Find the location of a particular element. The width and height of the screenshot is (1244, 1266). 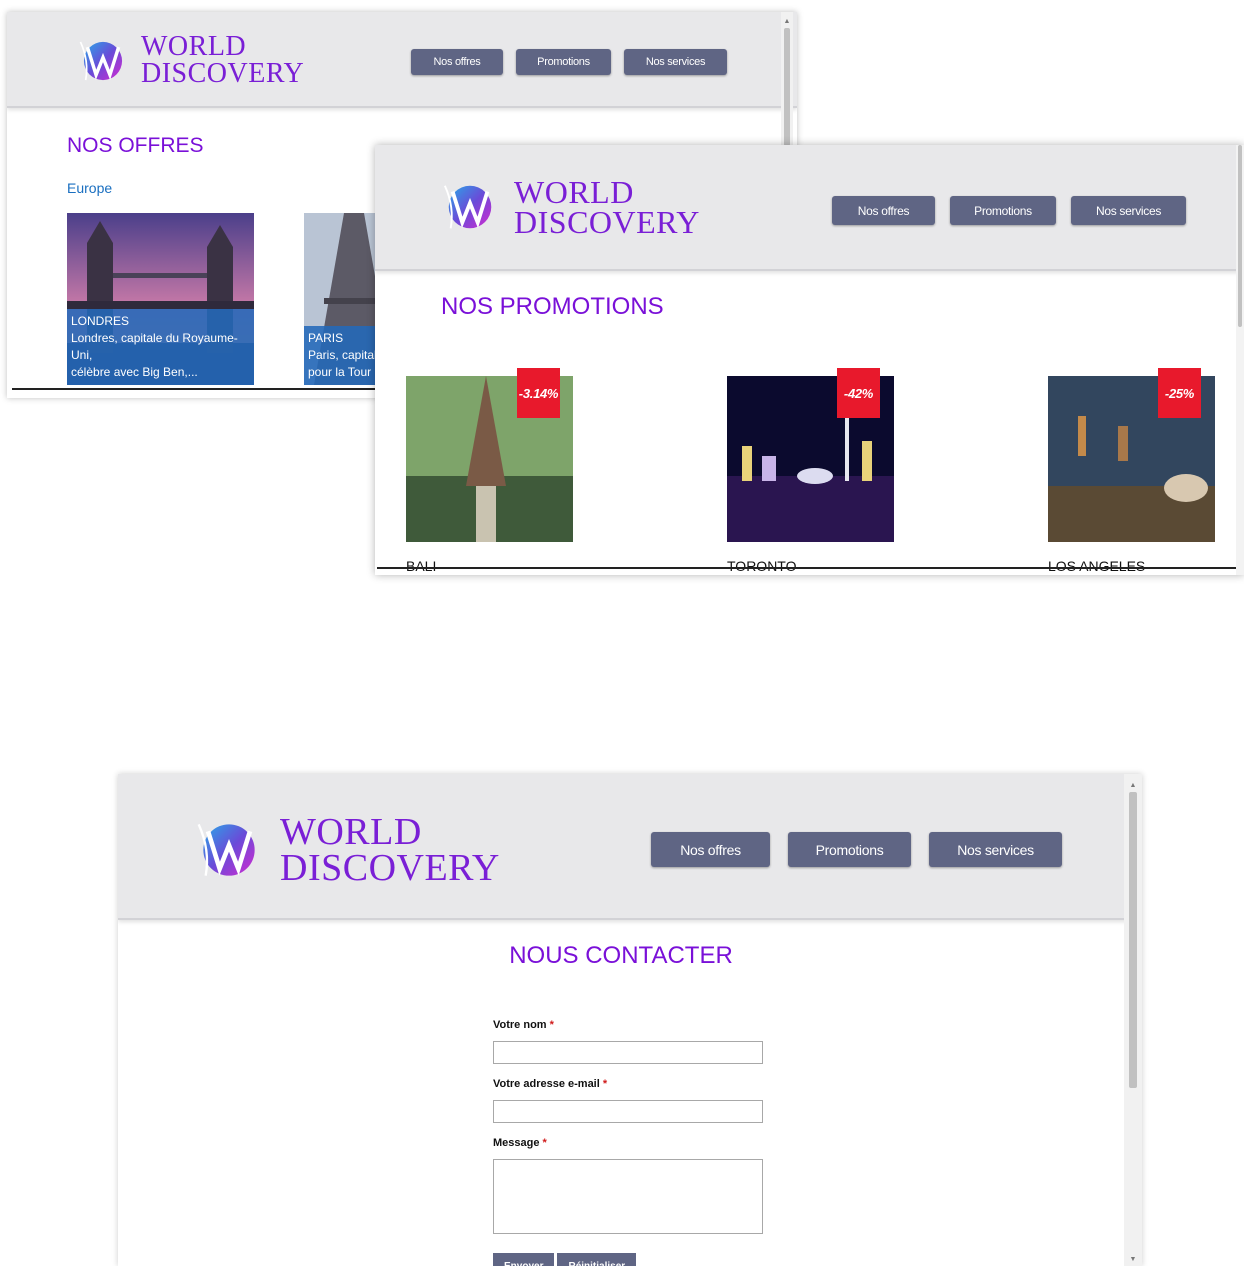

form-buttons: Envoyer Réinitialiser is located at coordinates (633, 1259).